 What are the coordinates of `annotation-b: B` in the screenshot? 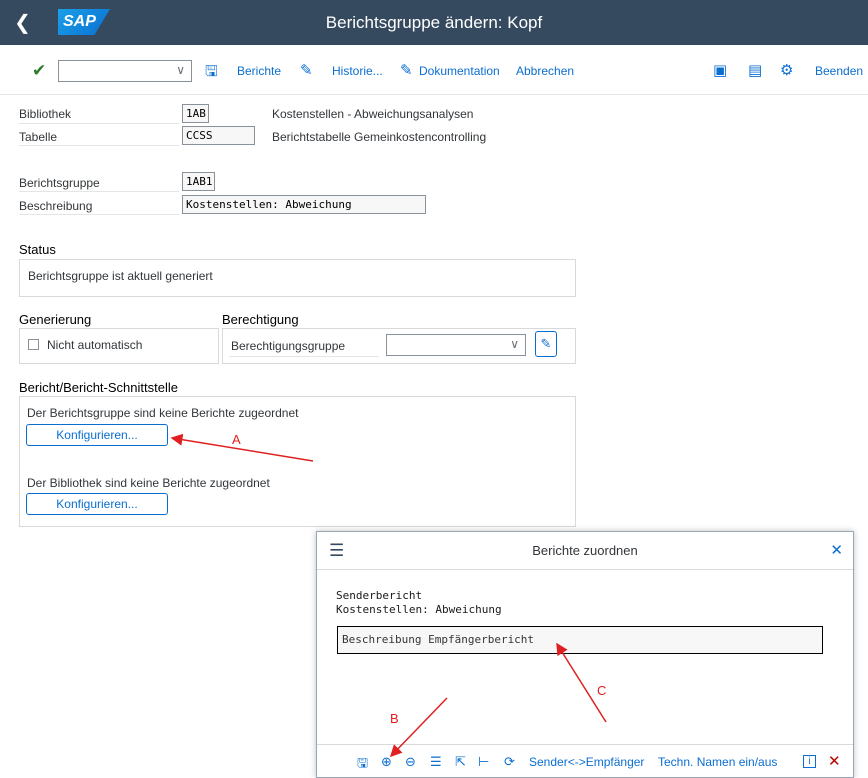 It's located at (394, 718).